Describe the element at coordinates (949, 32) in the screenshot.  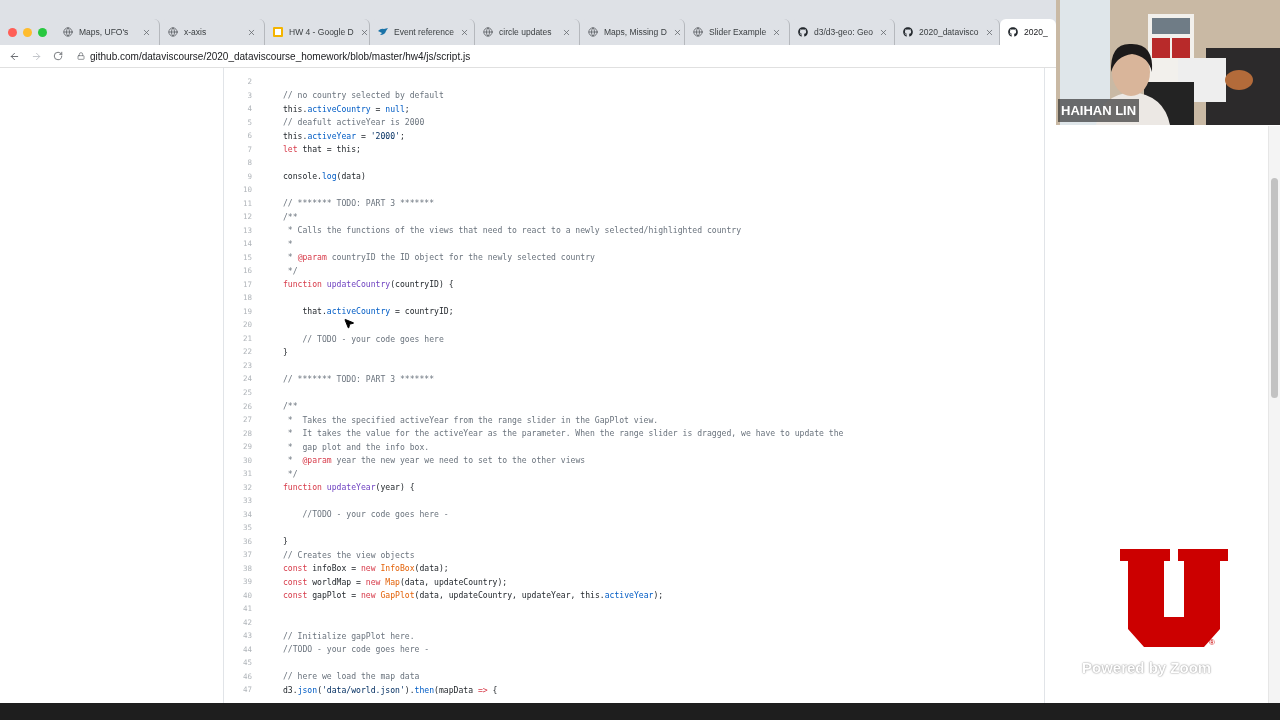
I see `tab-title: 2020_datavisco` at that location.